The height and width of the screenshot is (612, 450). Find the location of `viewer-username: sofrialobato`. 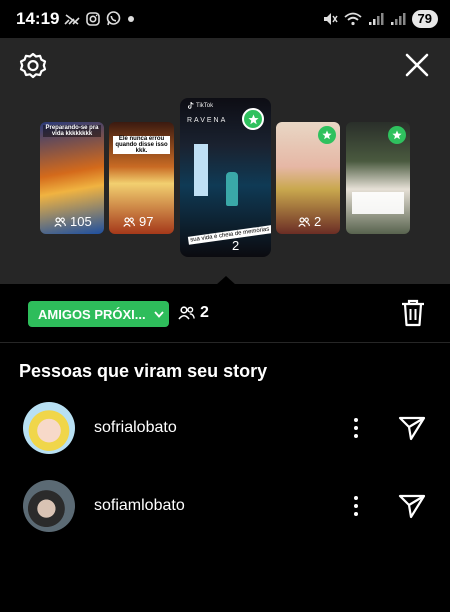

viewer-username: sofrialobato is located at coordinates (135, 428).